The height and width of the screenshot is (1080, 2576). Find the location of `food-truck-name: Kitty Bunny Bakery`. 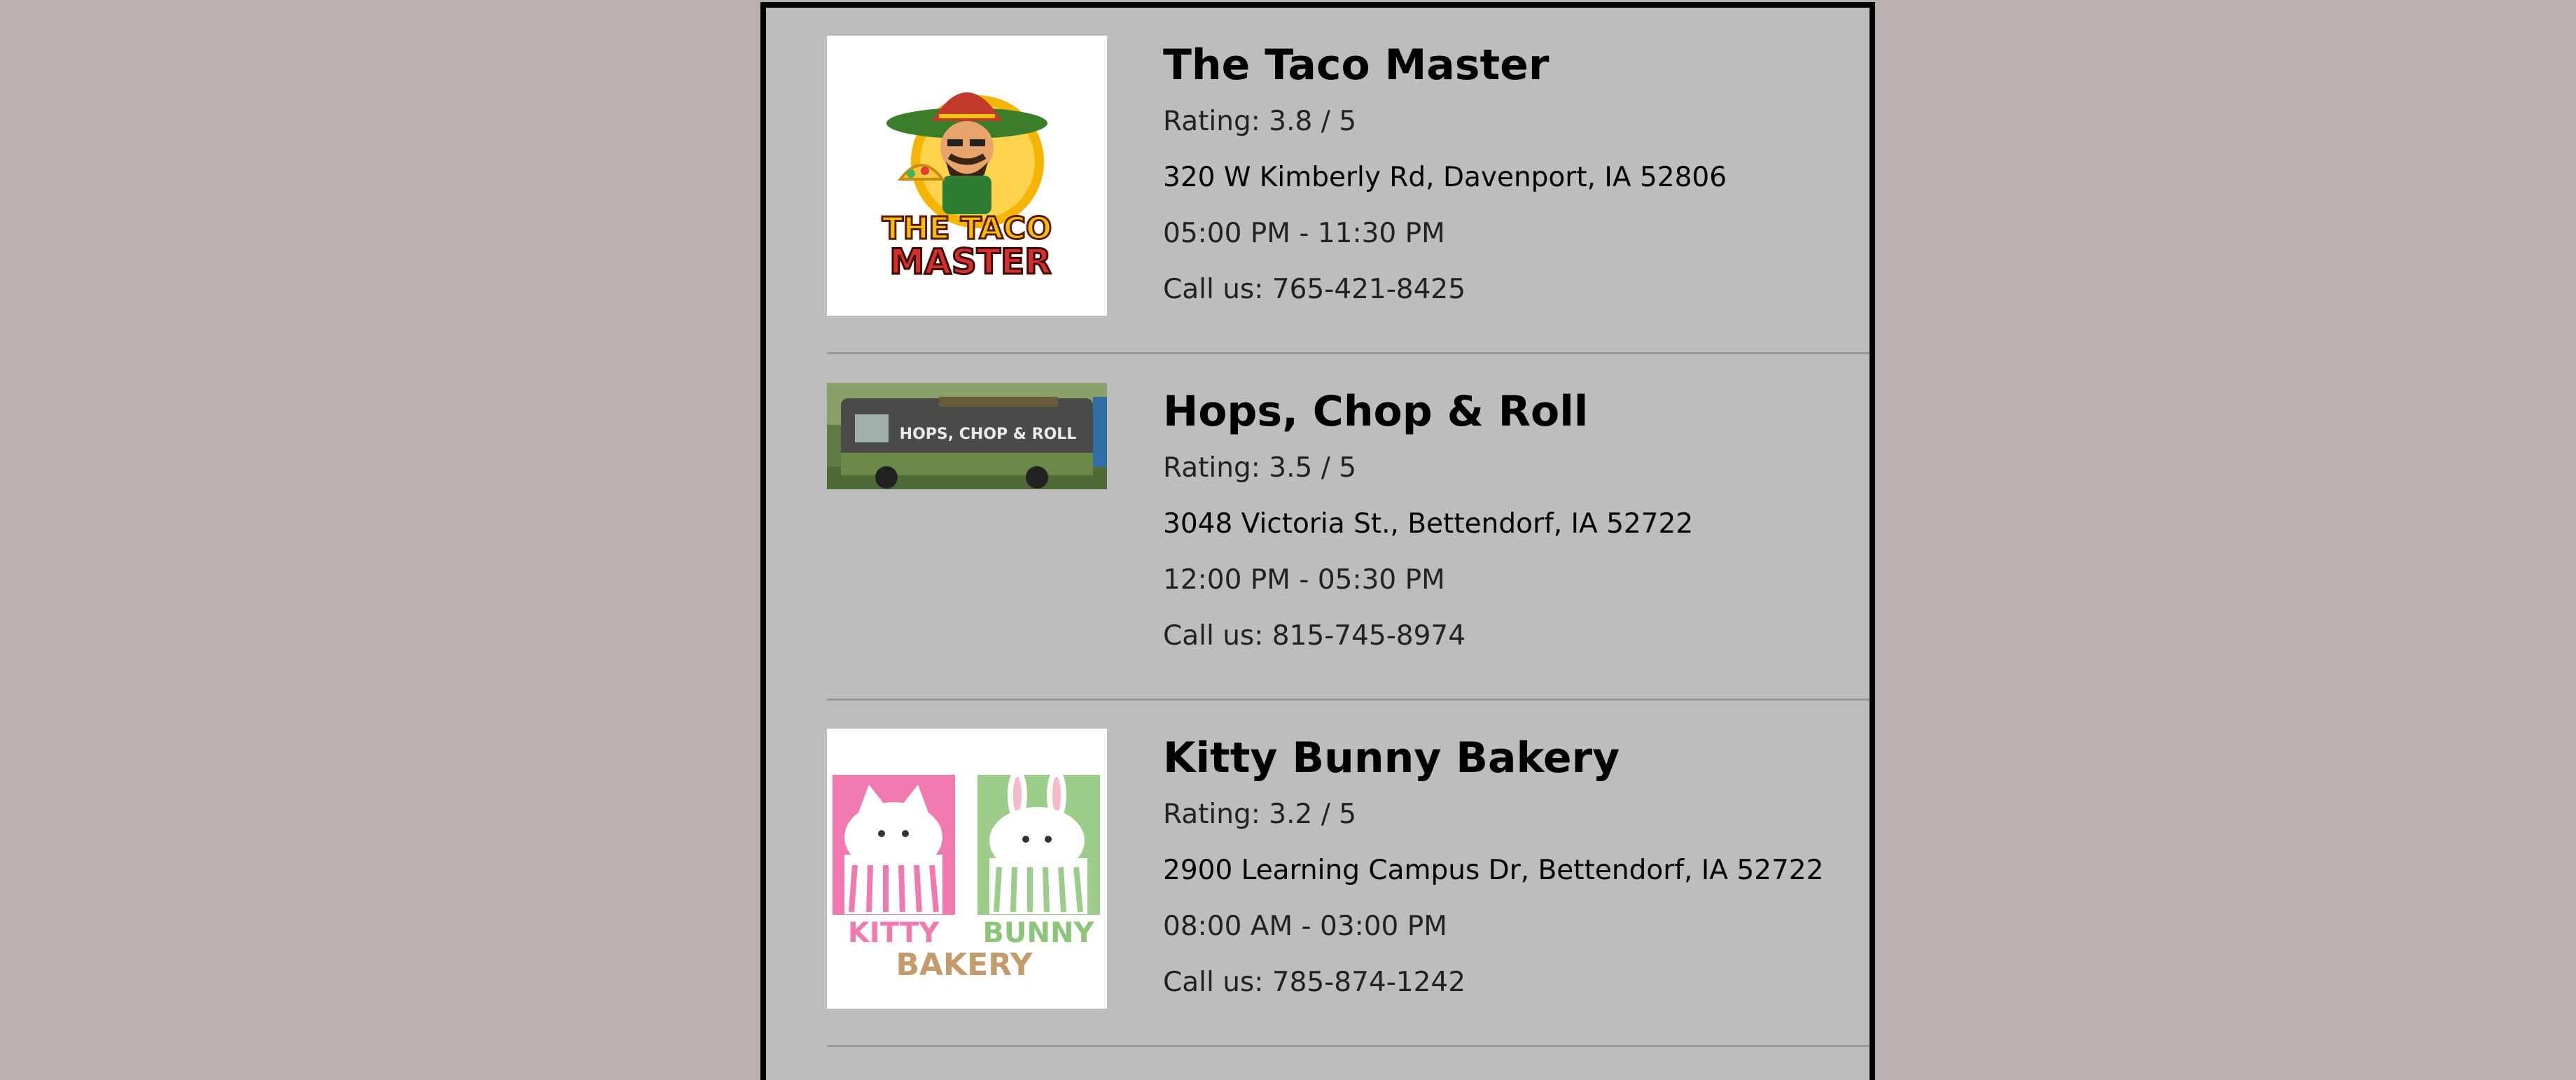

food-truck-name: Kitty Bunny Bakery is located at coordinates (1493, 758).